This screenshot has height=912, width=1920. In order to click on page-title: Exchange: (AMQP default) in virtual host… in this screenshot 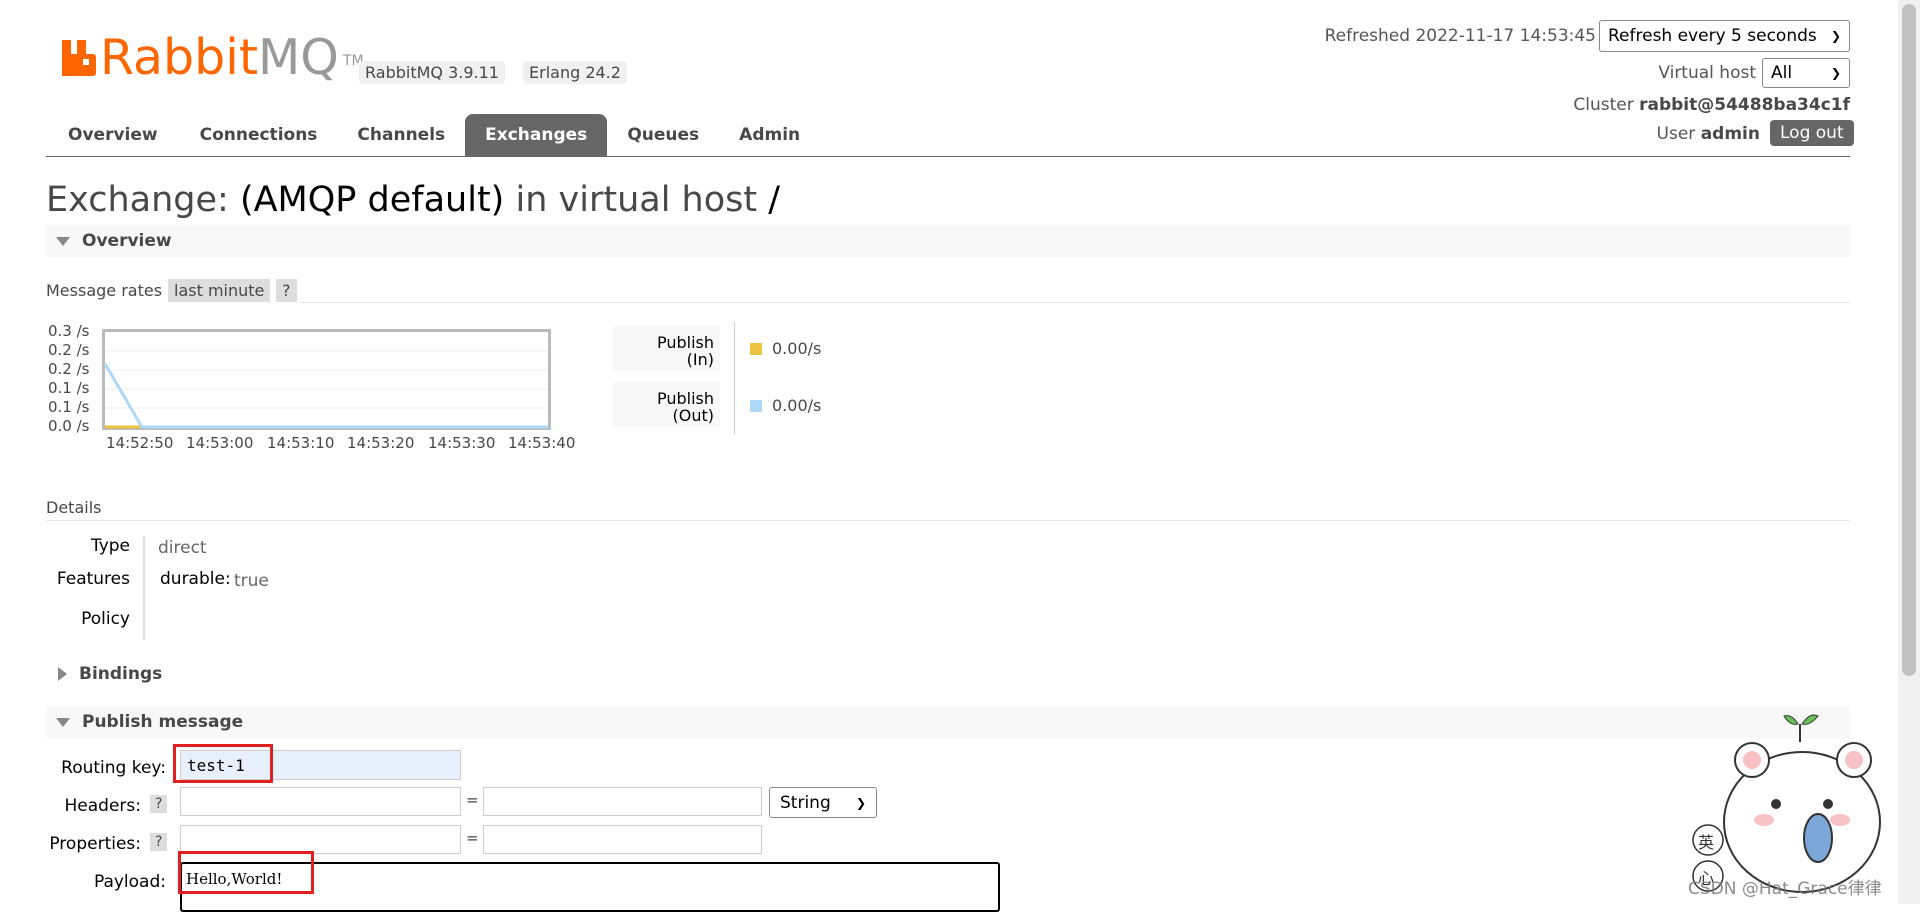, I will do `click(413, 200)`.